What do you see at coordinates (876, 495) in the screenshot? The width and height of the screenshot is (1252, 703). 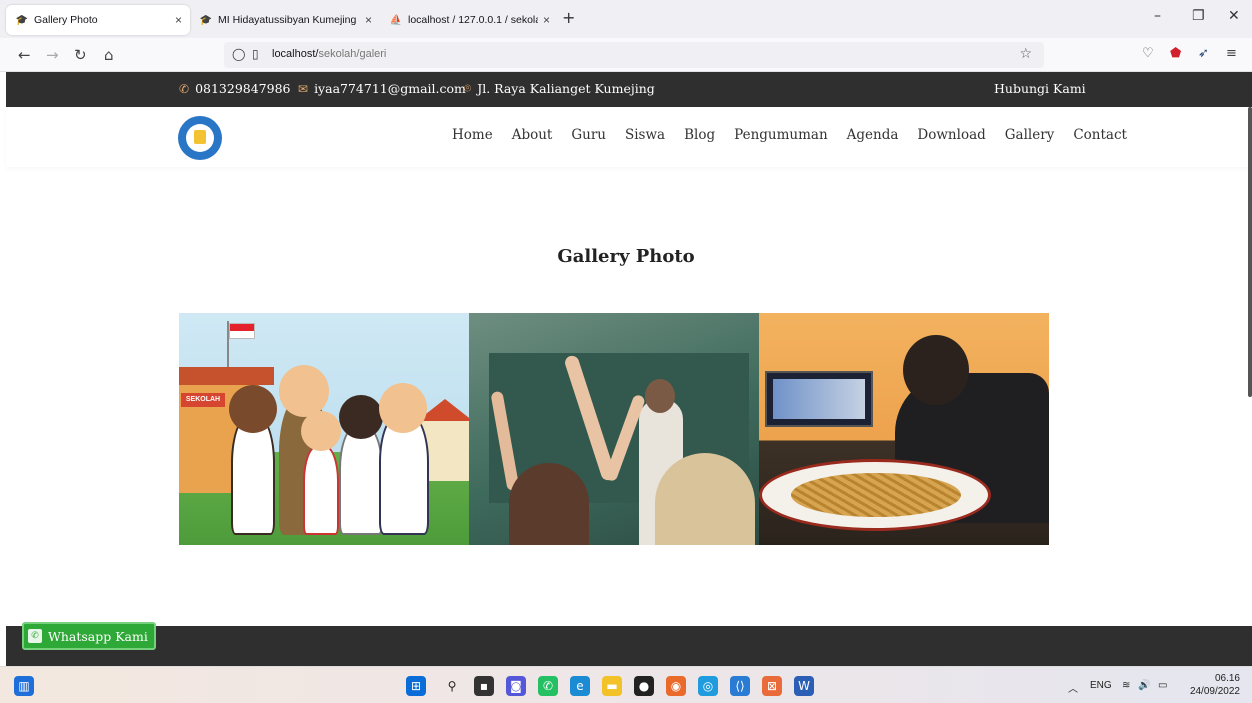 I see `noodles` at bounding box center [876, 495].